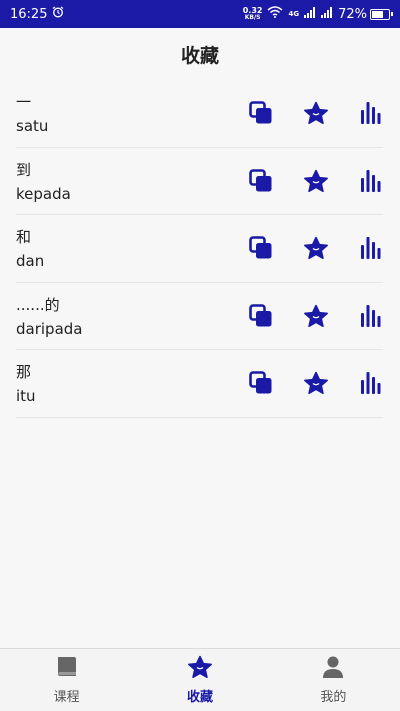 Image resolution: width=400 pixels, height=711 pixels. Describe the element at coordinates (26, 396) in the screenshot. I see `foreign-word: itu` at that location.